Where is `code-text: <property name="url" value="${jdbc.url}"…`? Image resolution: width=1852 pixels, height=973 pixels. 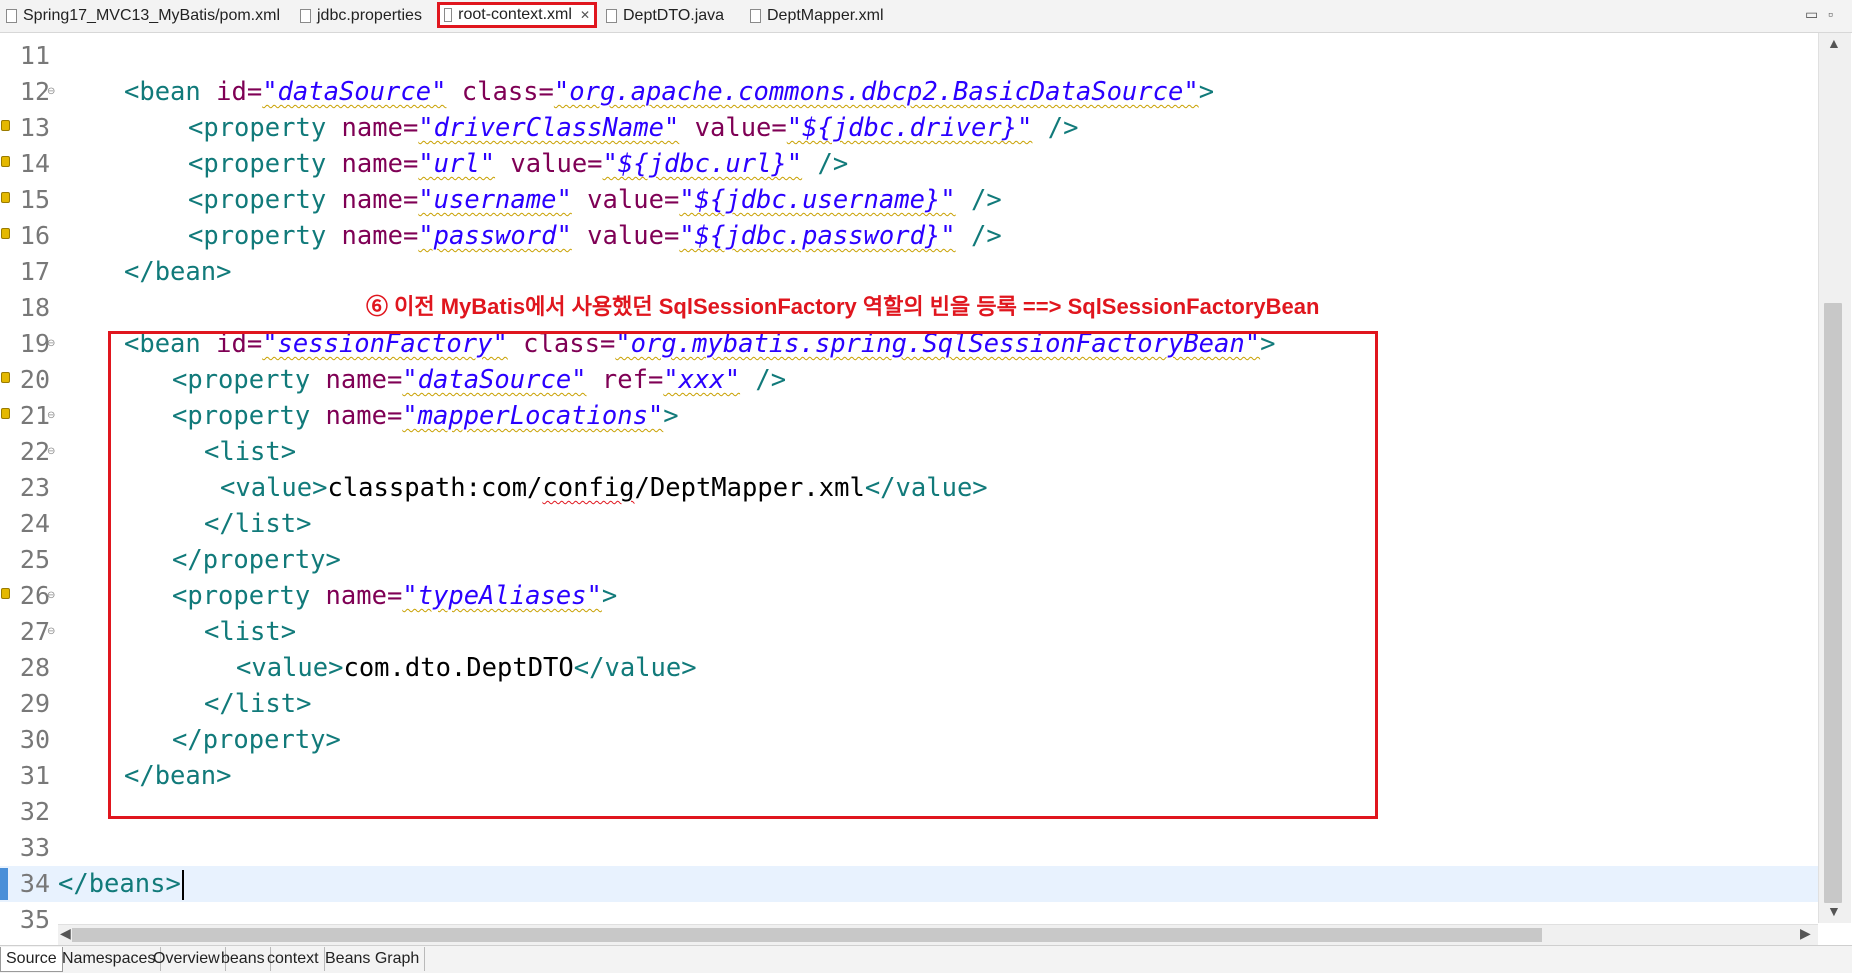 code-text: <property name="url" value="${jdbc.url}"… is located at coordinates (518, 164).